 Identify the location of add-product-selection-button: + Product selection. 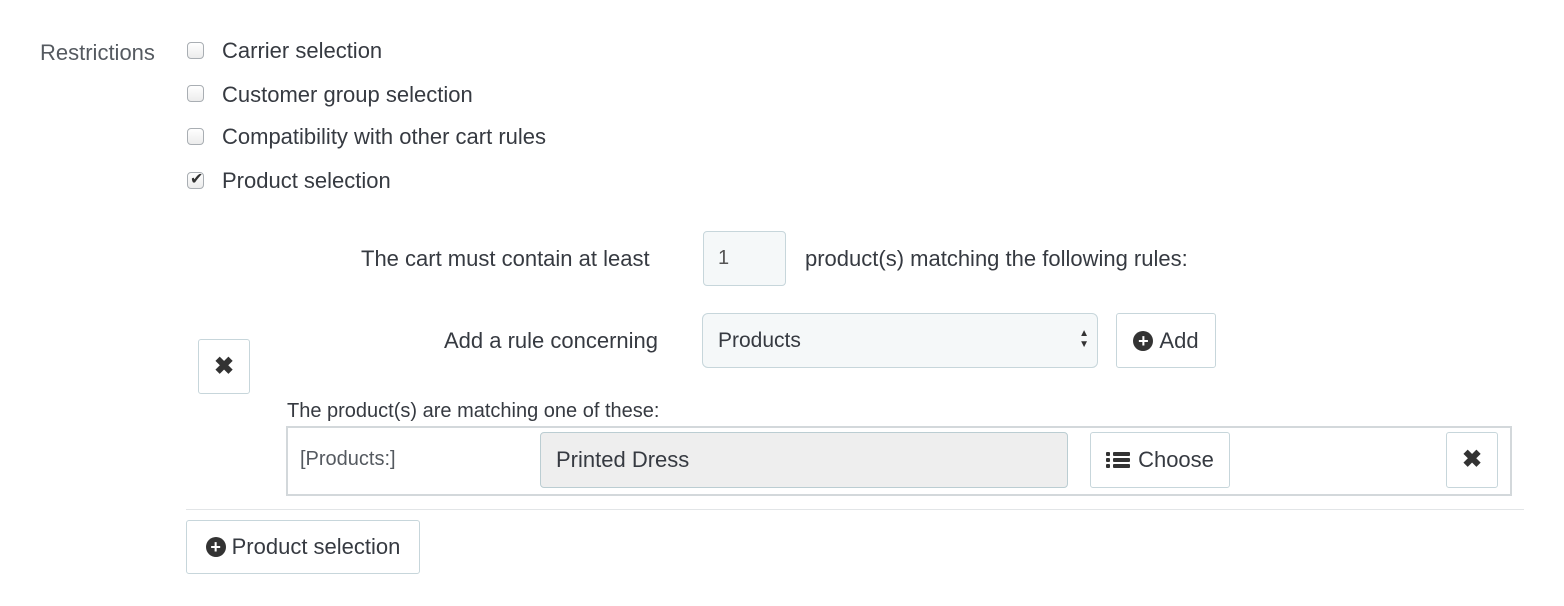
(303, 547).